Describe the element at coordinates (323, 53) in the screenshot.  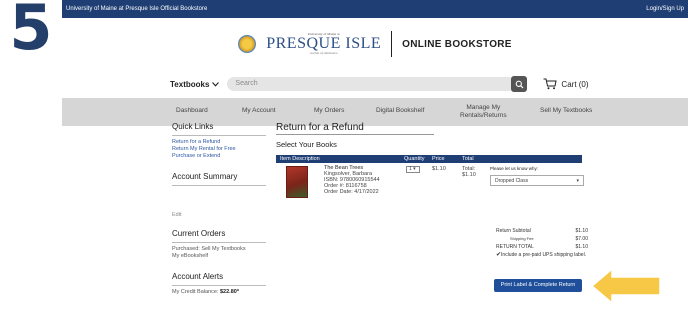
I see `logo-tagline: worlds of Ambiance` at that location.